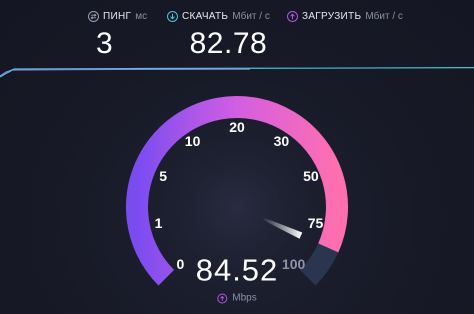 The image size is (474, 314). Describe the element at coordinates (244, 298) in the screenshot. I see `speed-unit: Mbps` at that location.